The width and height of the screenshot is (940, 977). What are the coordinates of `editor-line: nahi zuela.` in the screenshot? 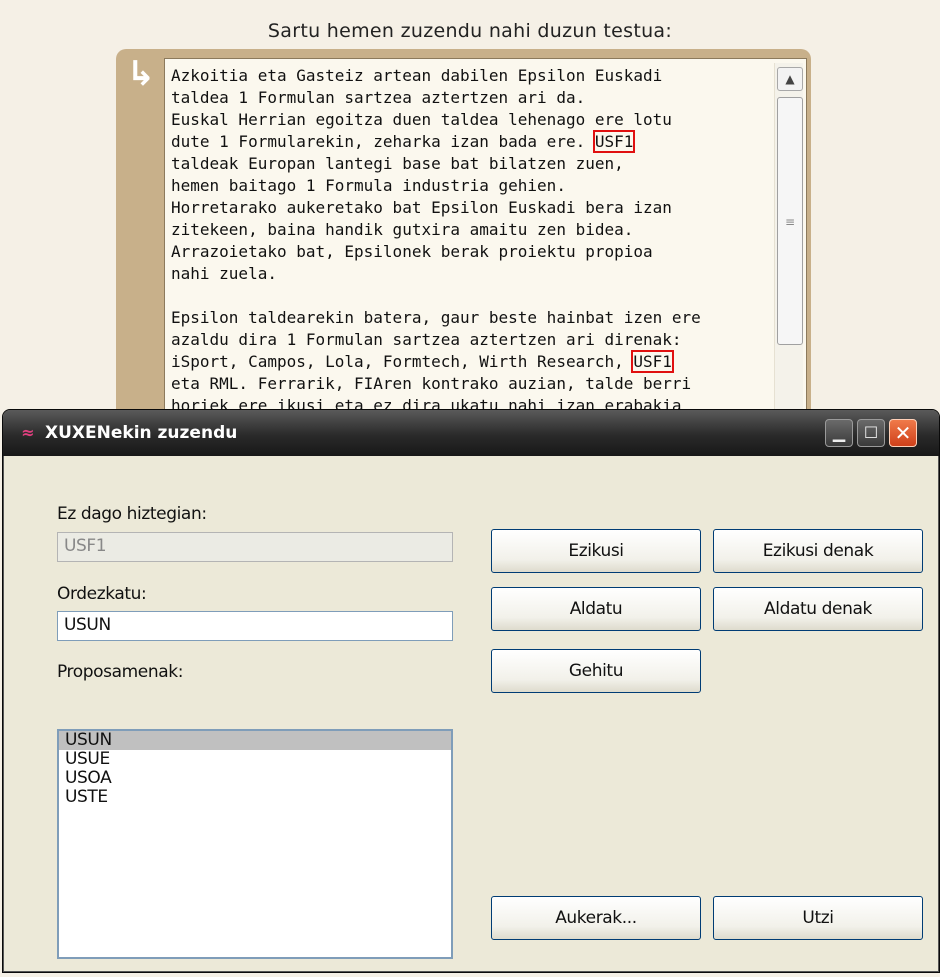 It's located at (224, 273).